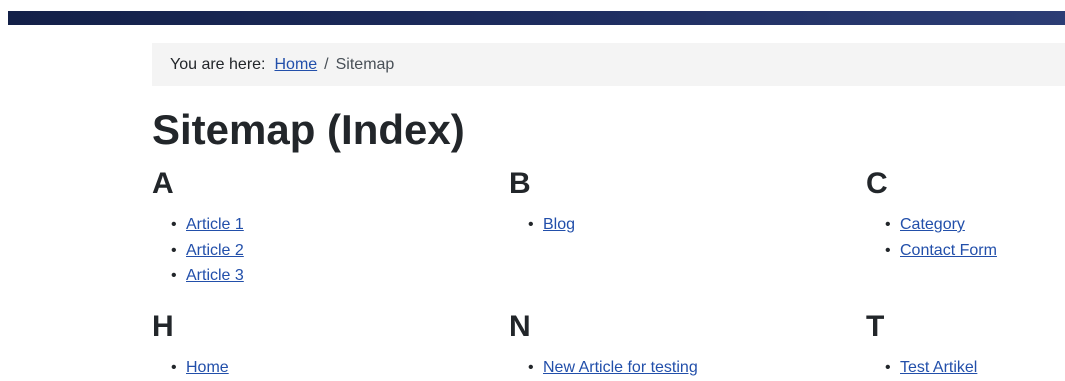  I want to click on header-bar, so click(536, 18).